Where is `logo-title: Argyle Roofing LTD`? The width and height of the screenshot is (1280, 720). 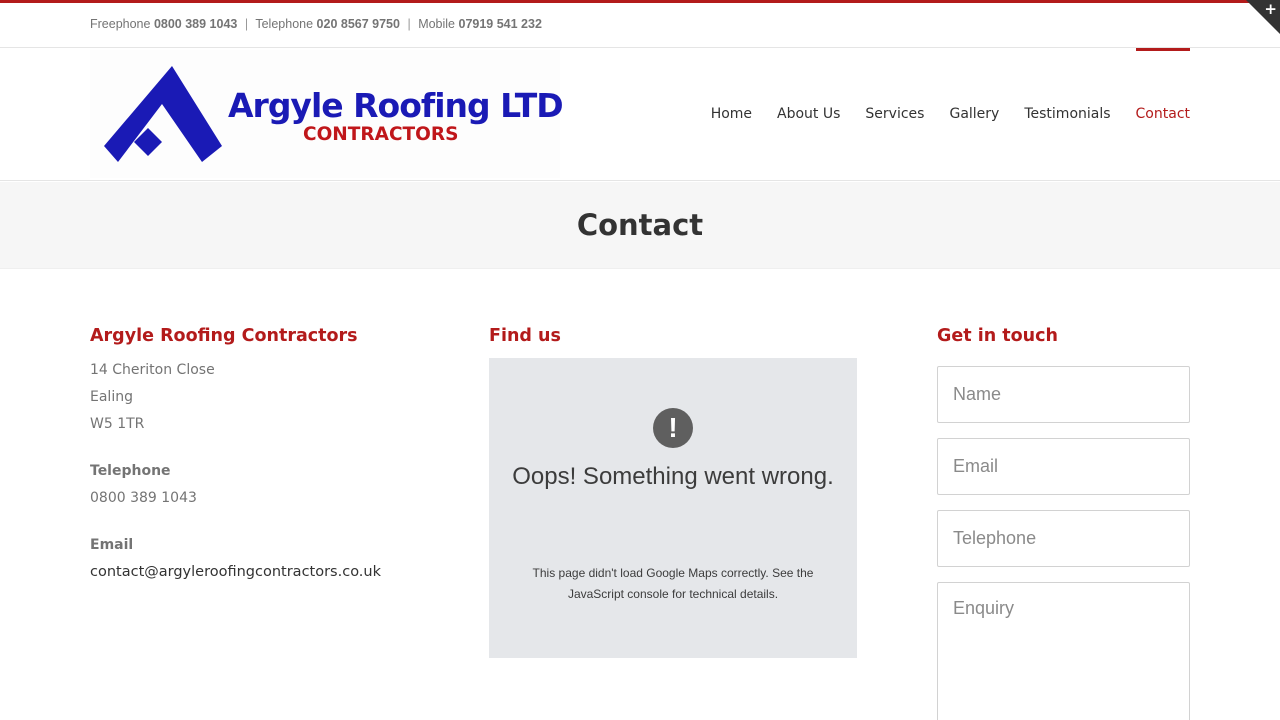
logo-title: Argyle Roofing LTD is located at coordinates (396, 105).